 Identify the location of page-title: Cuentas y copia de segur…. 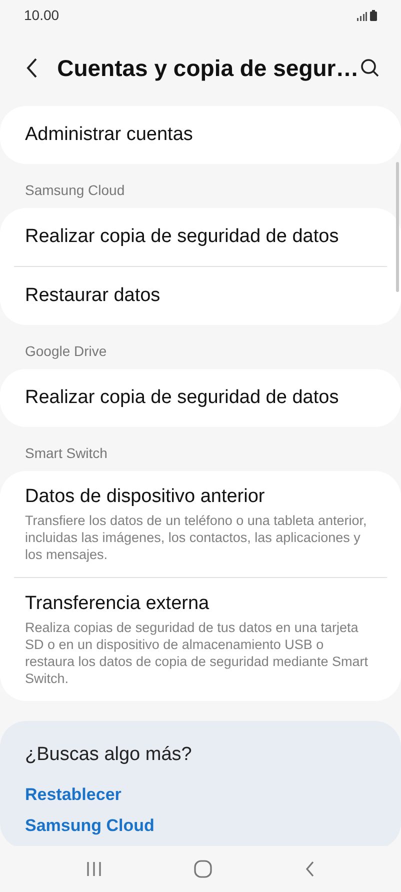
(208, 68).